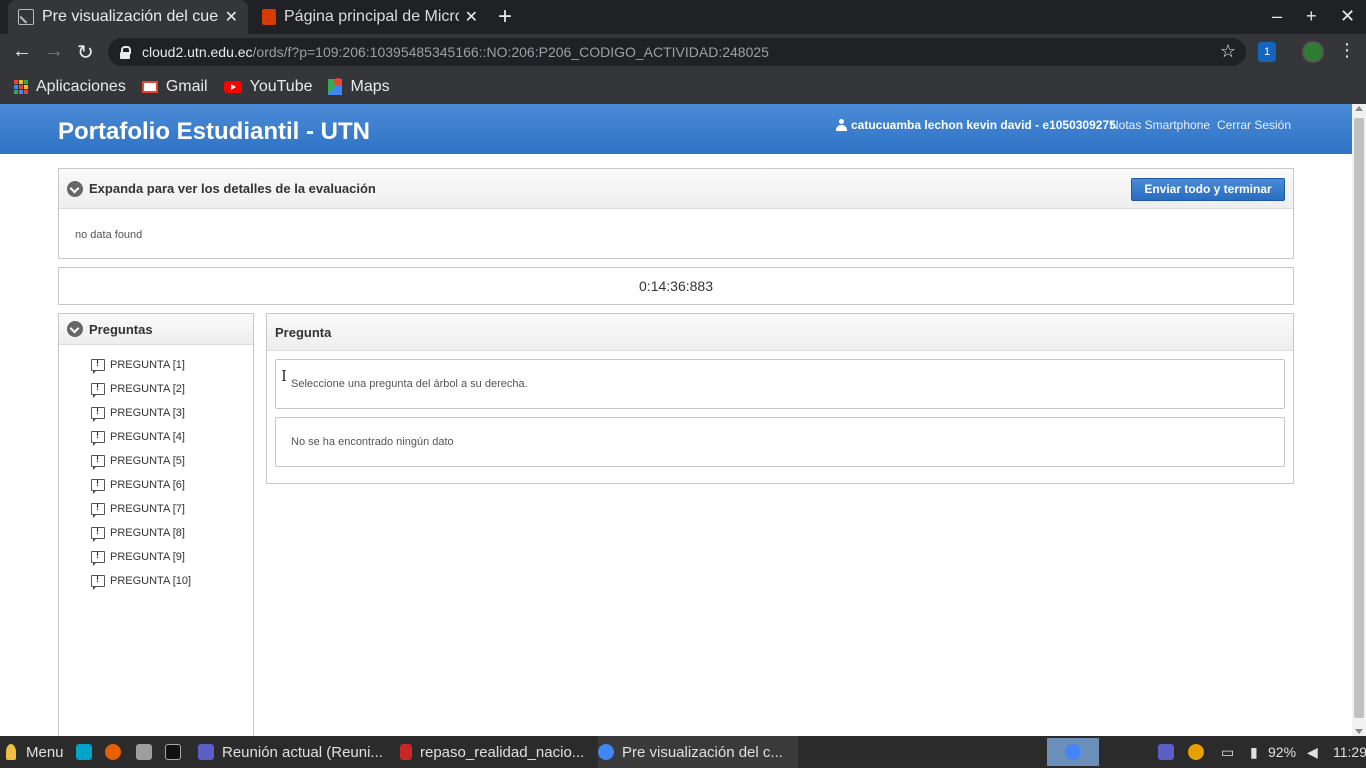 Image resolution: width=1366 pixels, height=768 pixels. What do you see at coordinates (1160, 125) in the screenshot?
I see `notas-smartphone-link: Notas Smartphone` at bounding box center [1160, 125].